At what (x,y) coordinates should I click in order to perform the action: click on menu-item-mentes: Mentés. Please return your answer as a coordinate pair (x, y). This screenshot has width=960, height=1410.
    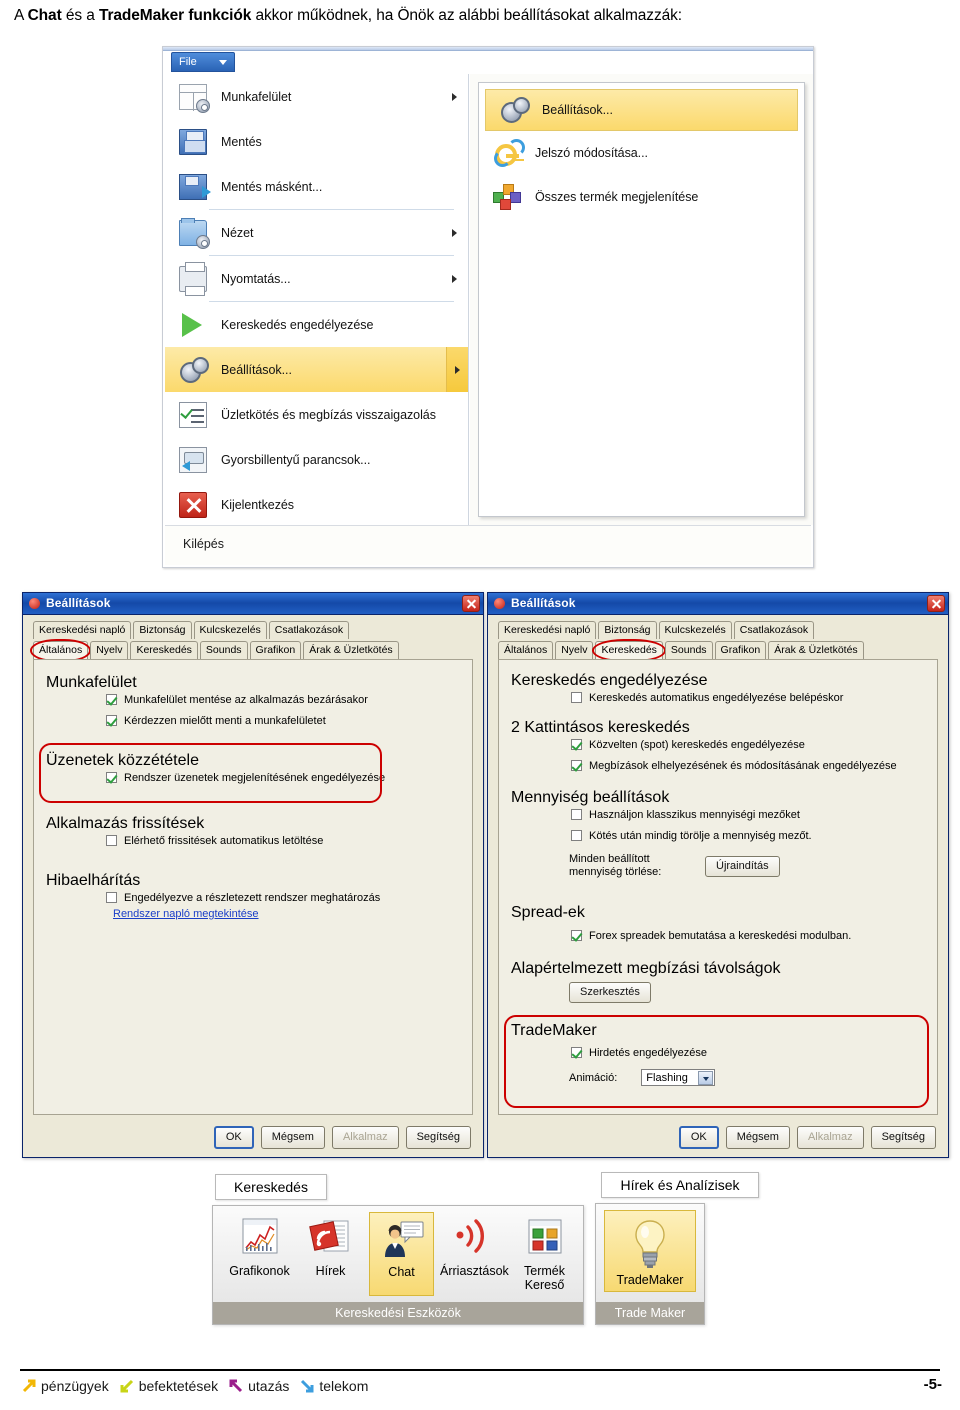
    Looking at the image, I should click on (316, 141).